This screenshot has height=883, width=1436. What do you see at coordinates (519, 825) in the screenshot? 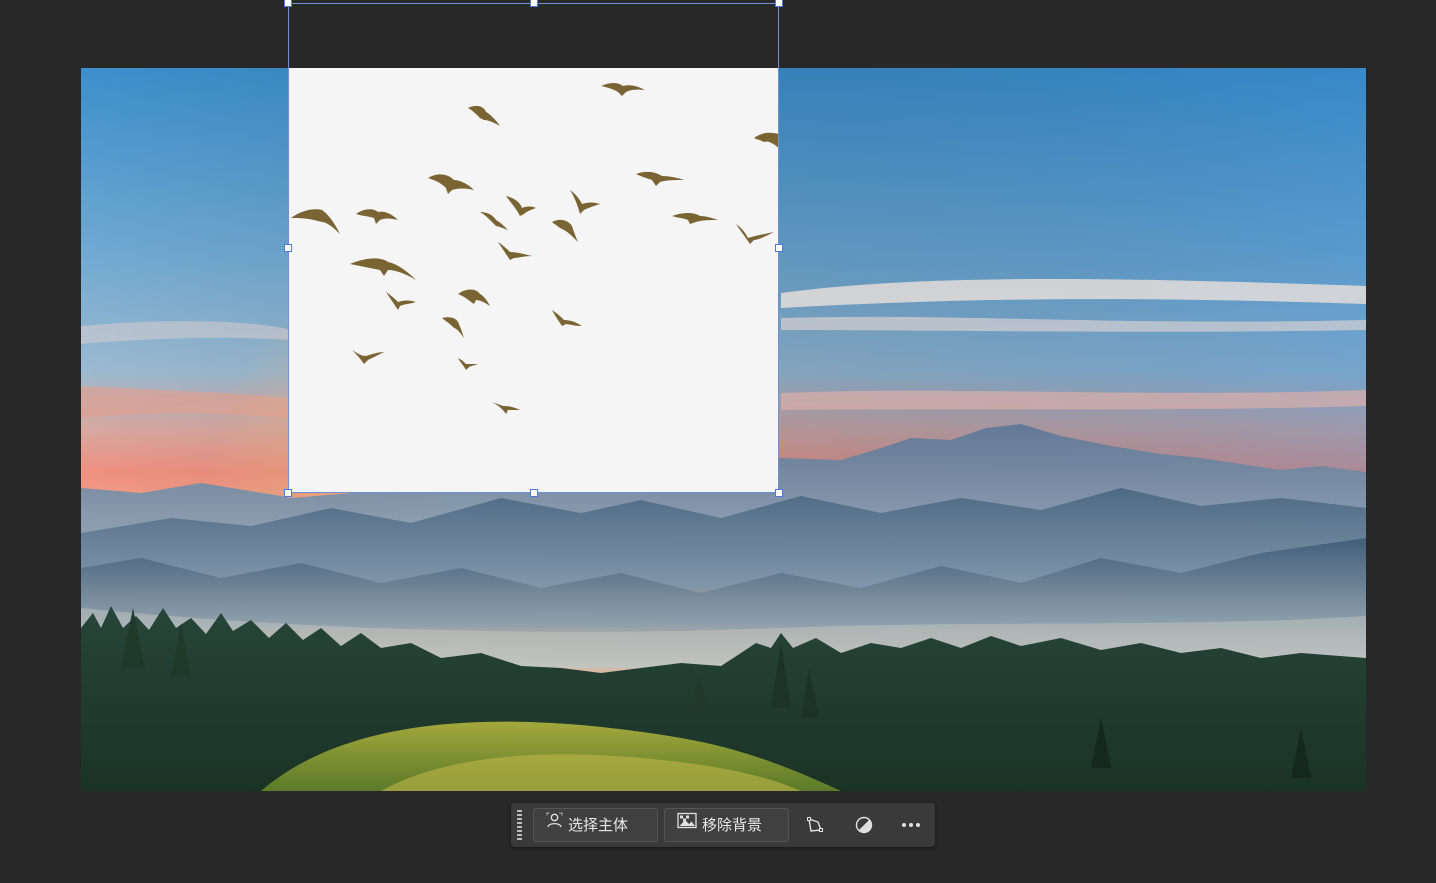
I see `drag-grip-handle` at bounding box center [519, 825].